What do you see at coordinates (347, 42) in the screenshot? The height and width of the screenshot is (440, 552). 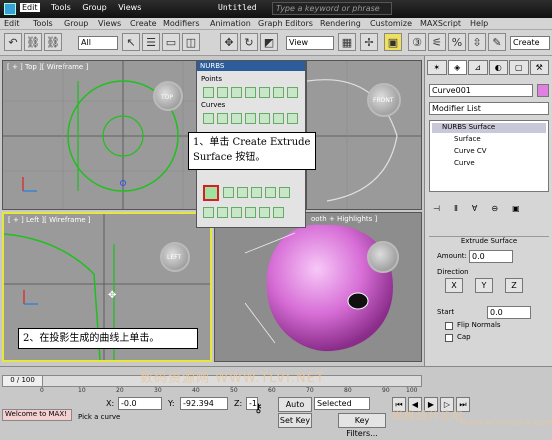 I see `pivot-icon: ▦` at bounding box center [347, 42].